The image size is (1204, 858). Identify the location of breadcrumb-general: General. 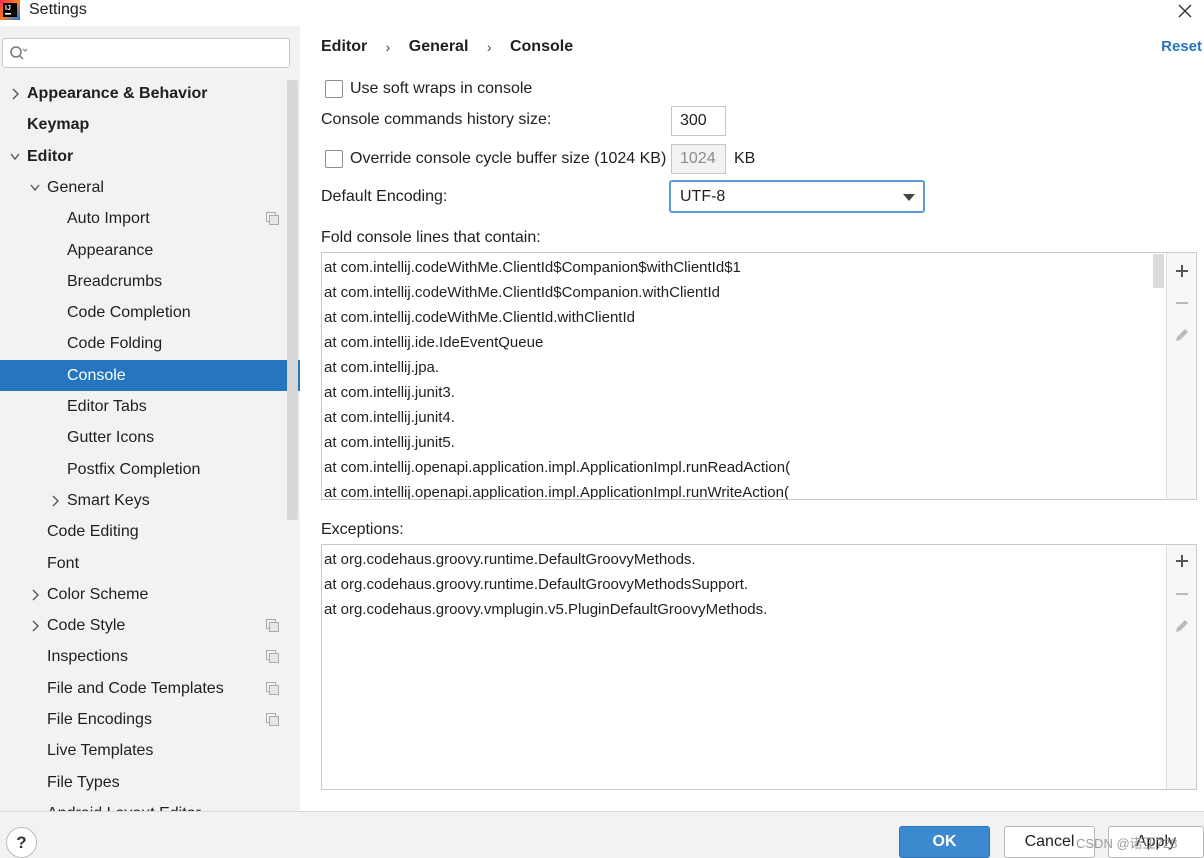
(439, 46).